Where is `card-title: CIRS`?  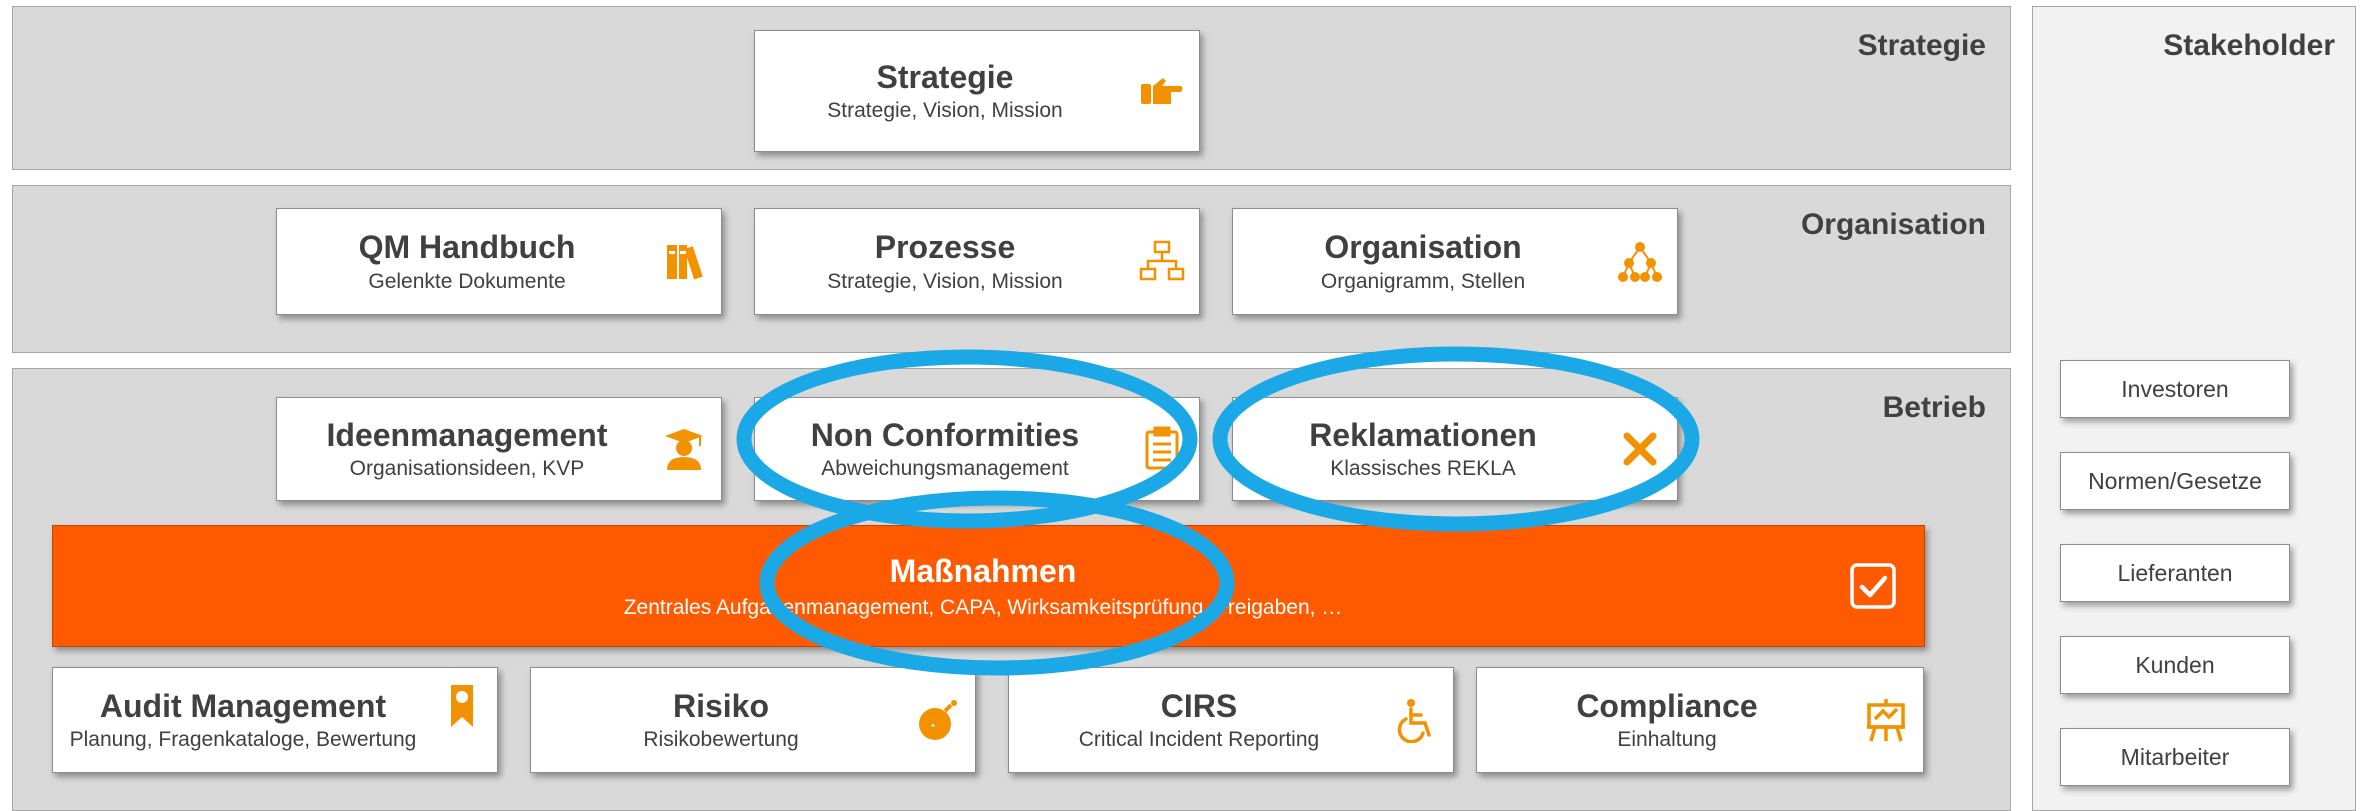 card-title: CIRS is located at coordinates (1199, 705).